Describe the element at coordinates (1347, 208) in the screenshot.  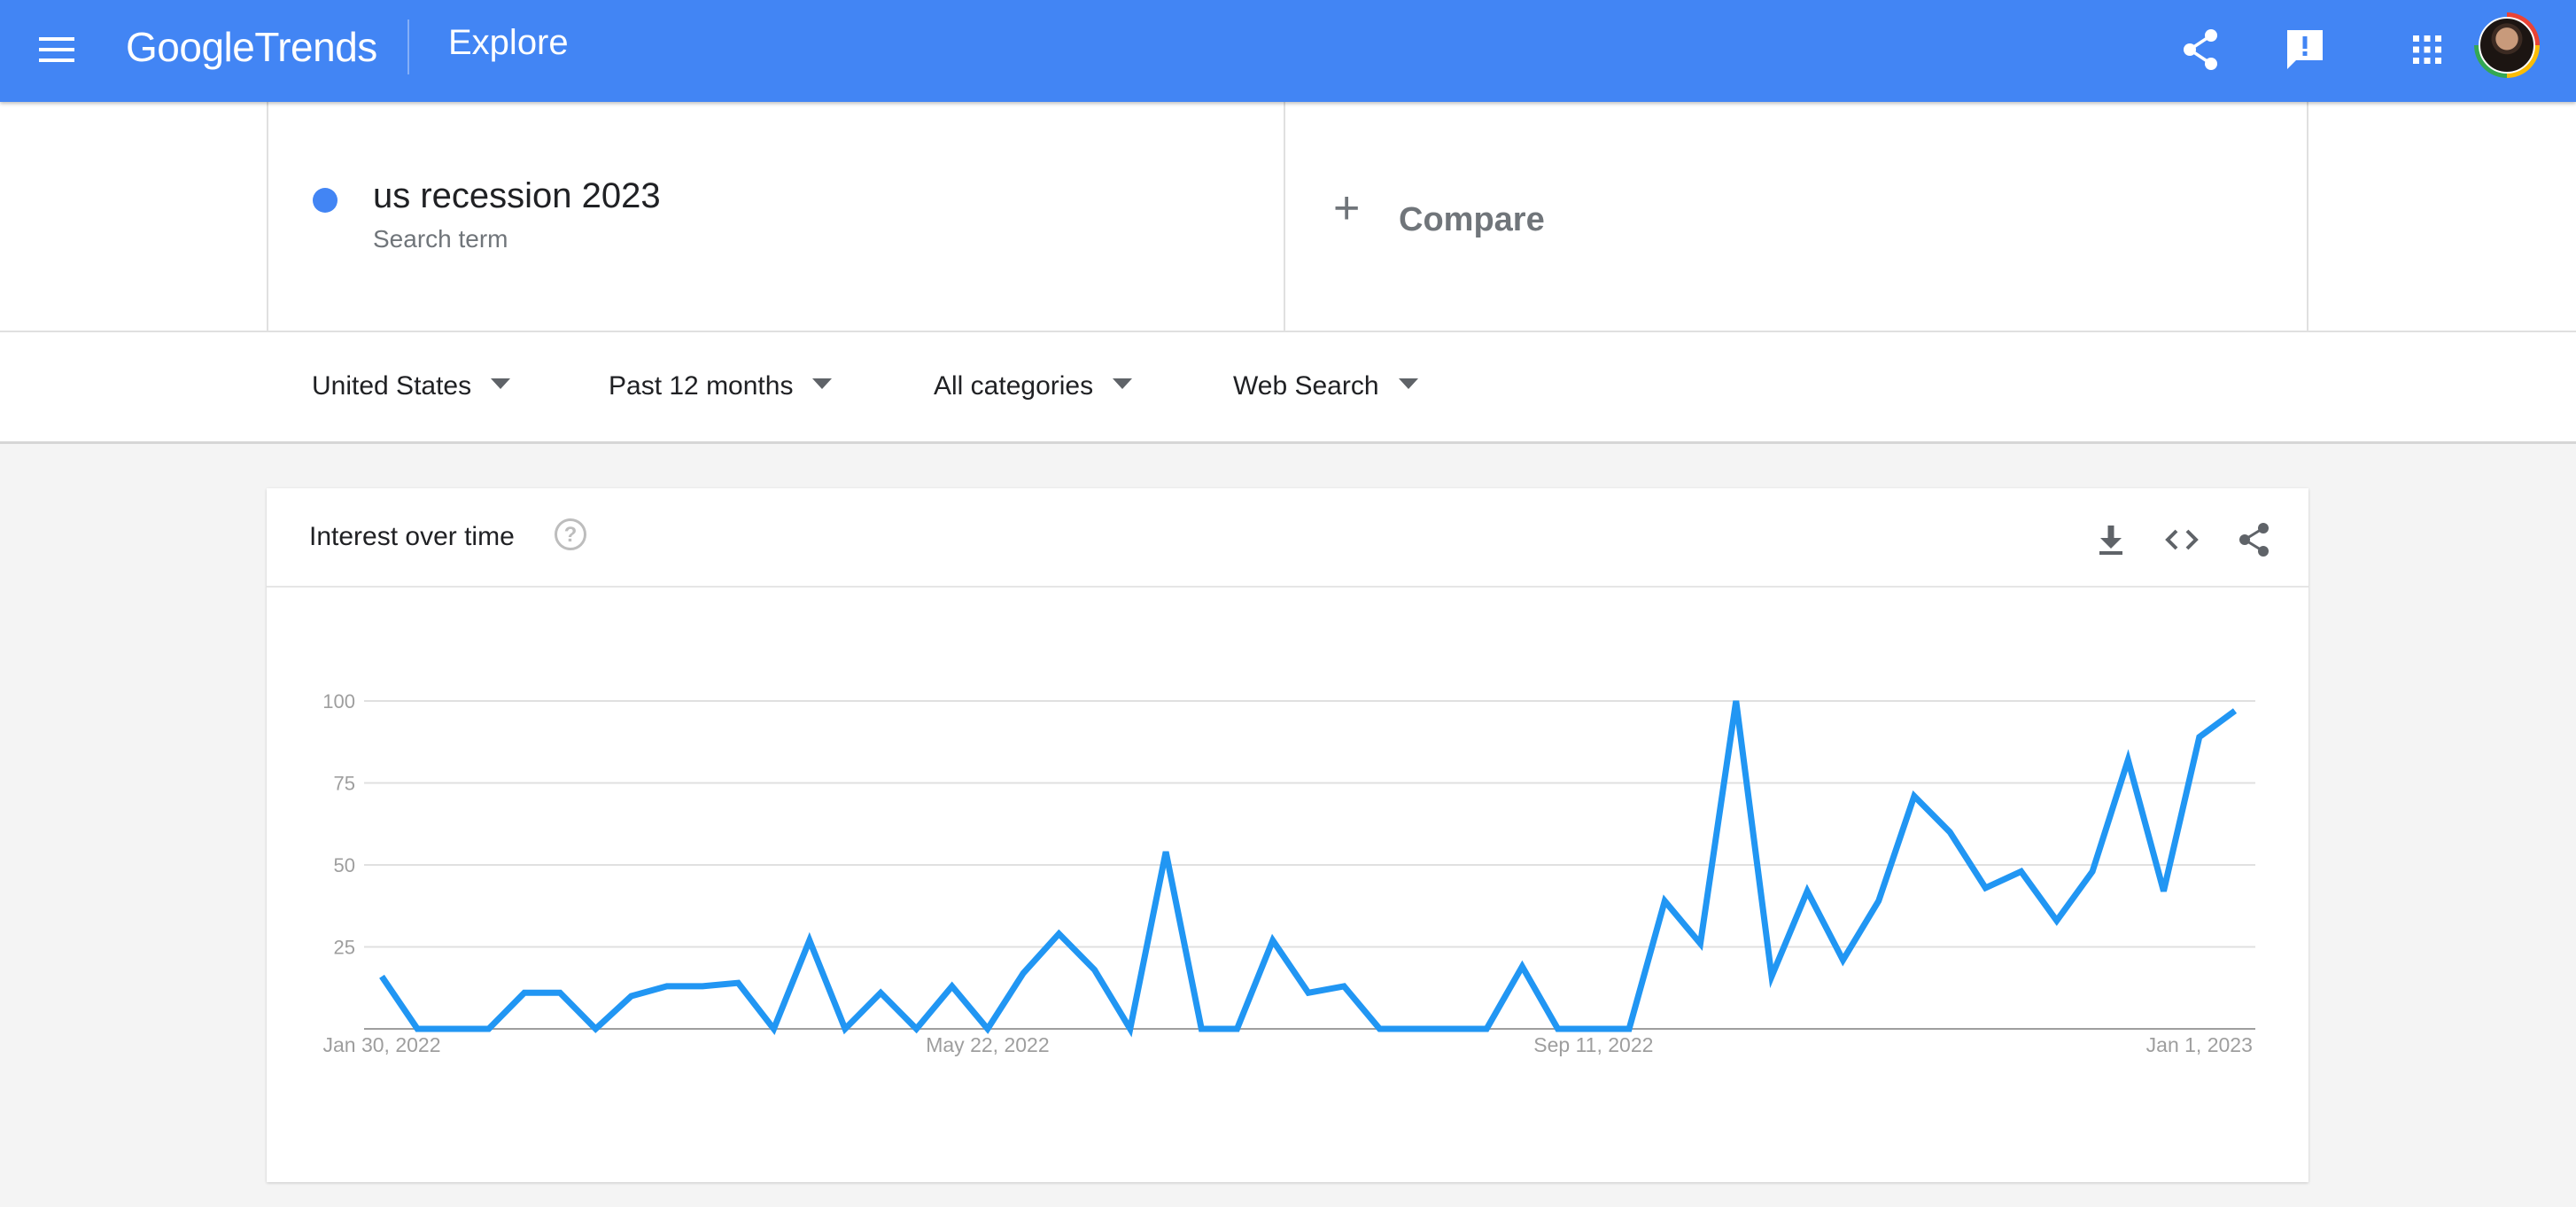
I see `plus-icon: +` at that location.